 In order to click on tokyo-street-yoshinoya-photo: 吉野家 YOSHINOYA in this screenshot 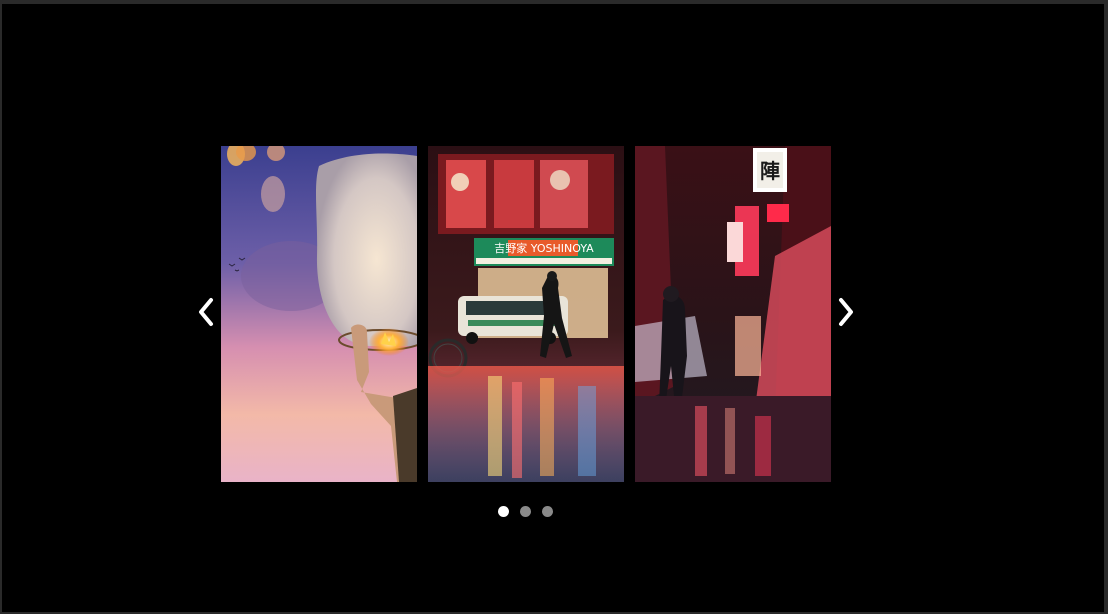, I will do `click(526, 314)`.